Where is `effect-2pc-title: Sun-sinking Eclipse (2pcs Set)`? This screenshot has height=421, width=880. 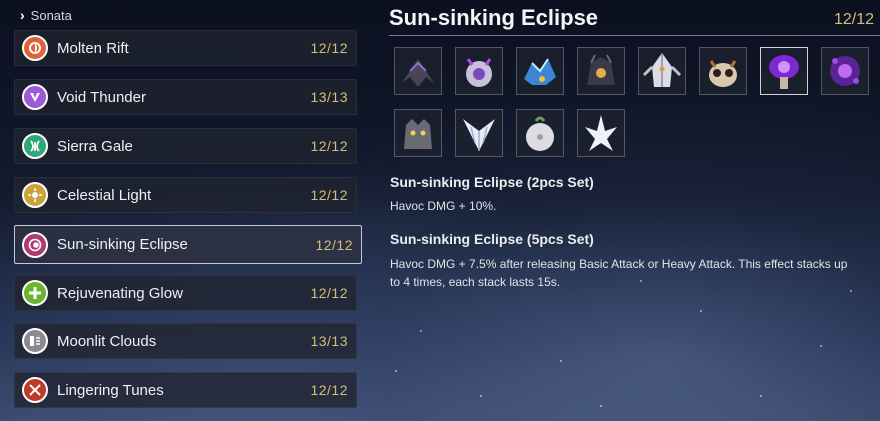 effect-2pc-title: Sun-sinking Eclipse (2pcs Set) is located at coordinates (492, 182).